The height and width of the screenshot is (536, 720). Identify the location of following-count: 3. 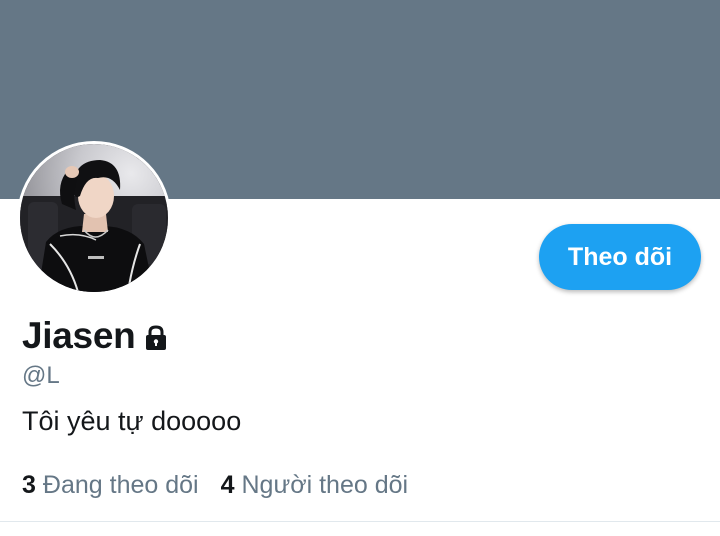
(29, 485).